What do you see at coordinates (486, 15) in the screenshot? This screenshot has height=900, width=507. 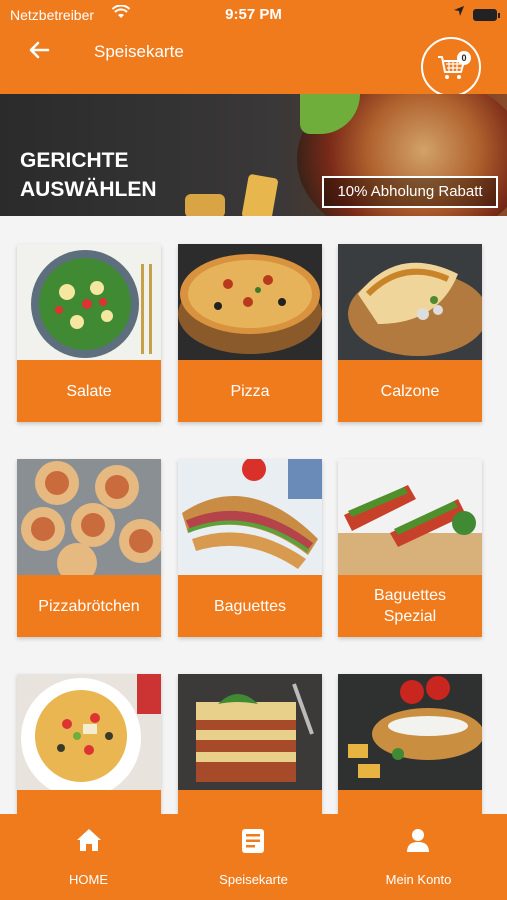 I see `battery-icon` at bounding box center [486, 15].